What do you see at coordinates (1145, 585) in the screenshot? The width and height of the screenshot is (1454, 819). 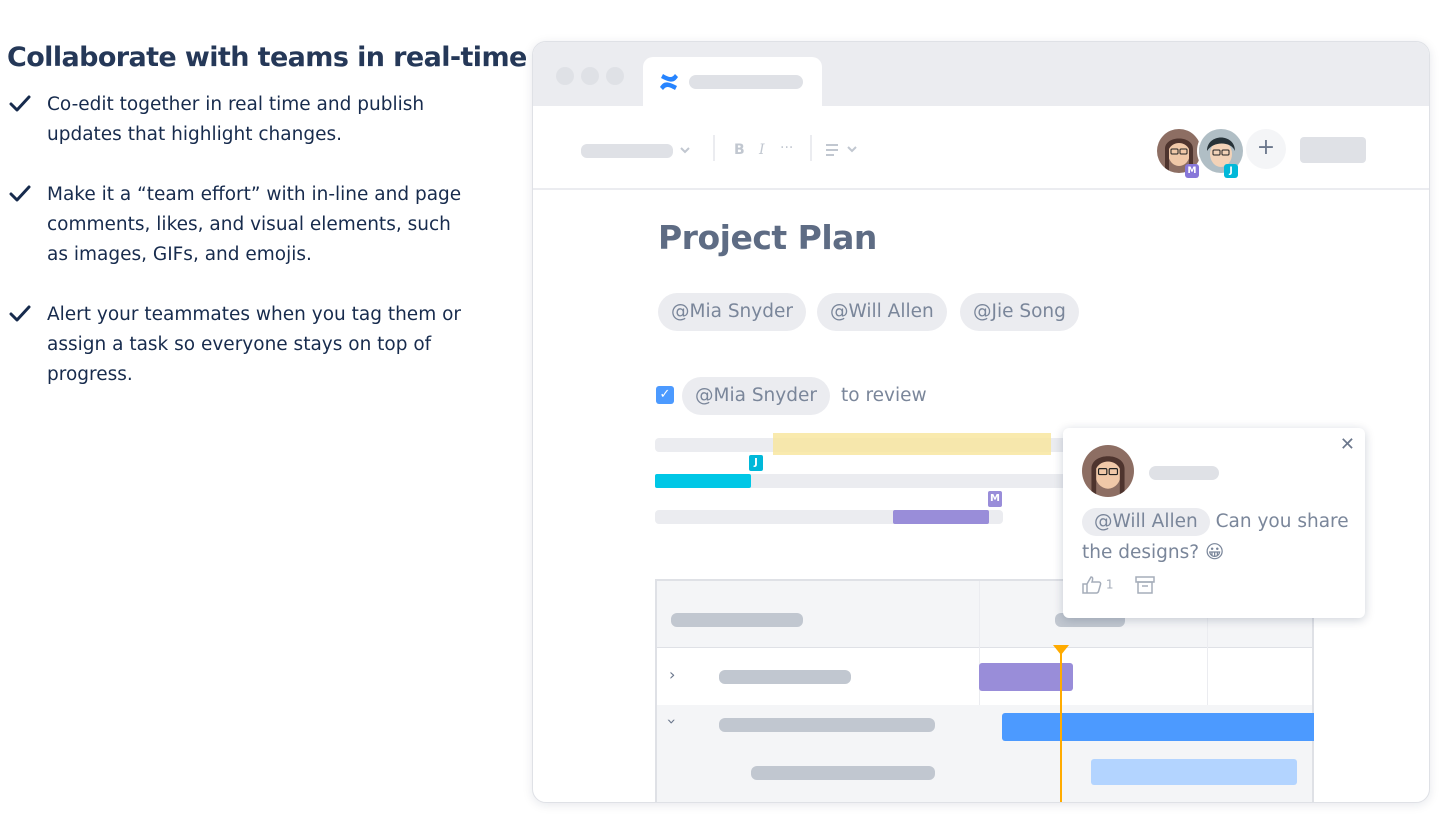 I see `archive-icon` at bounding box center [1145, 585].